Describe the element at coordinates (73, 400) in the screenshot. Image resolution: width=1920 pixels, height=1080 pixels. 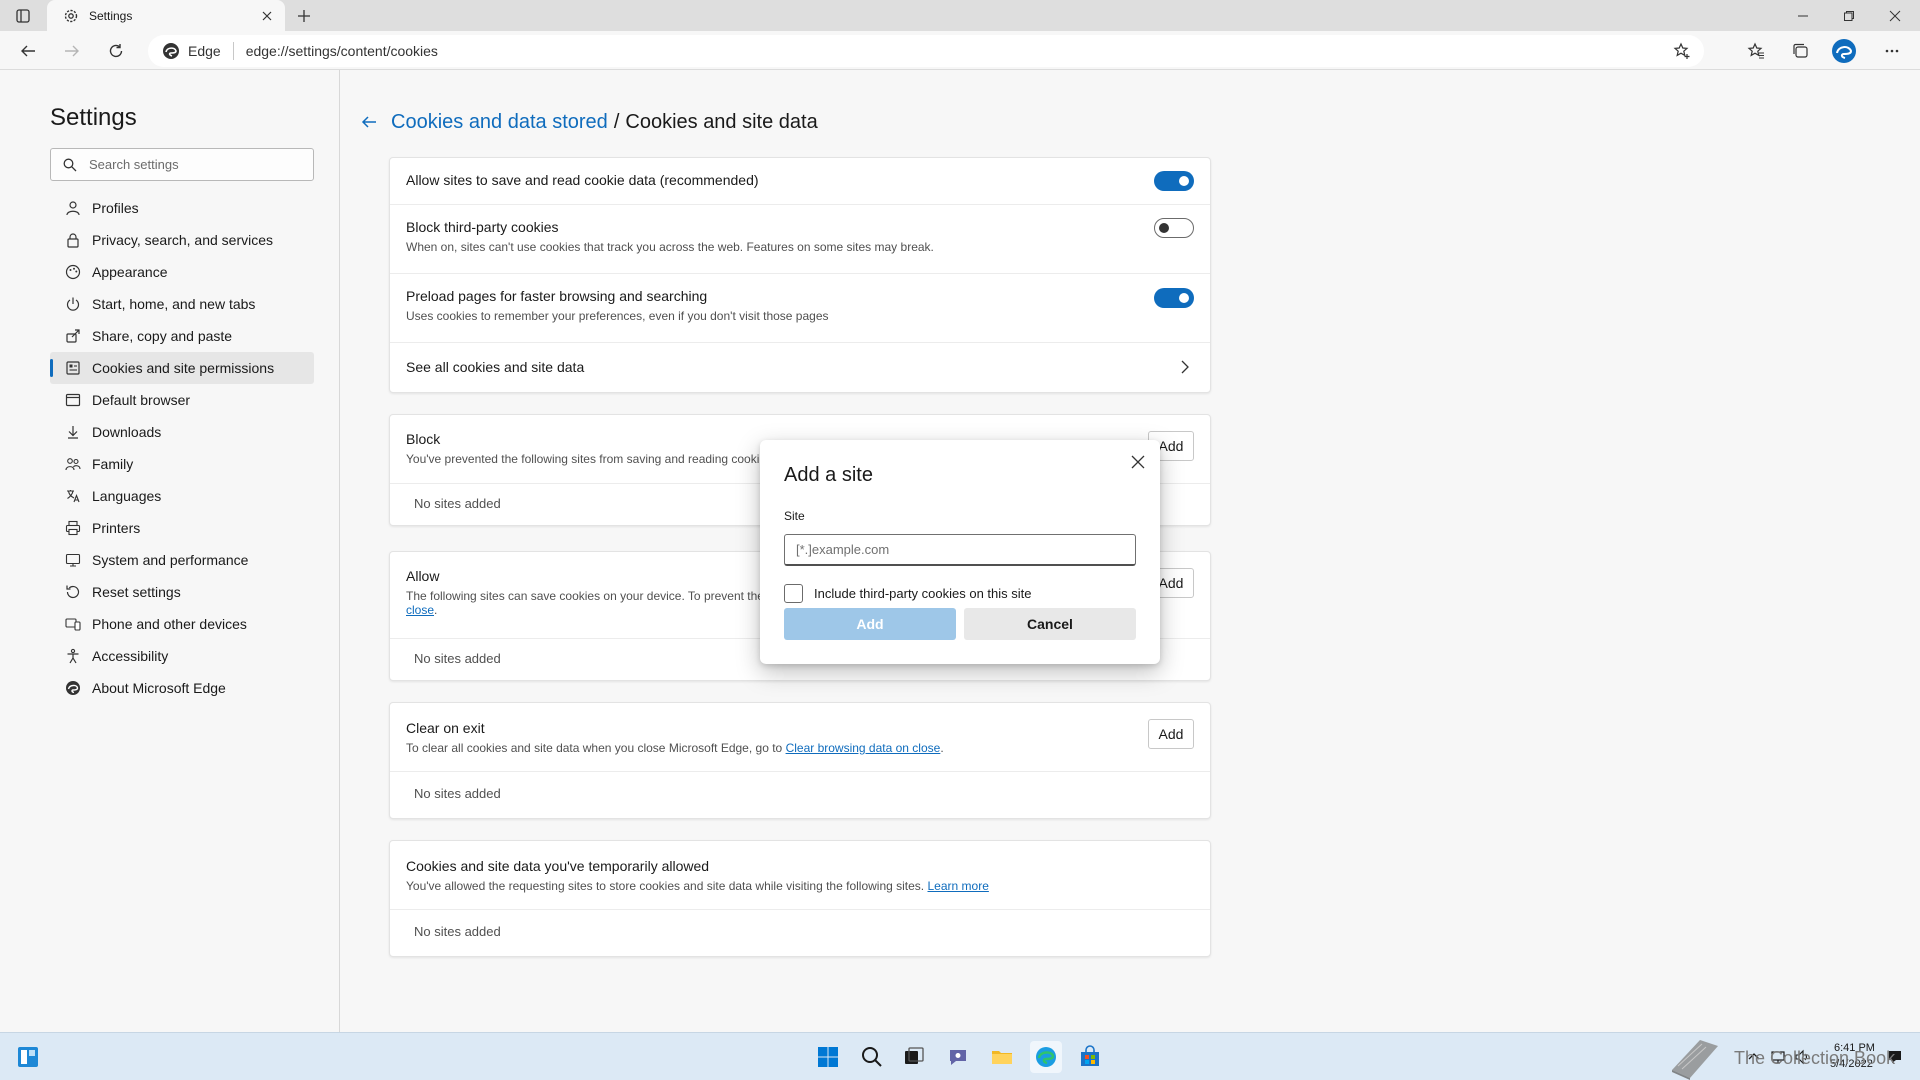
I see `browser-icon` at that location.